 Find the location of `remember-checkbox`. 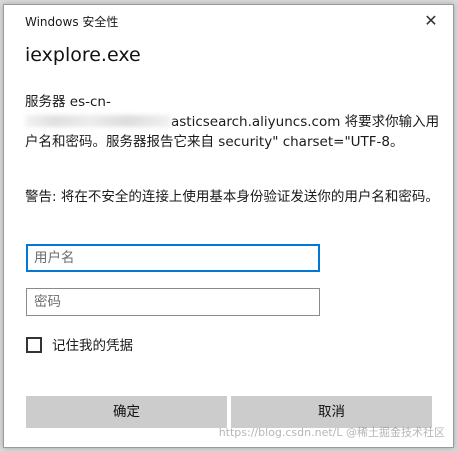

remember-checkbox is located at coordinates (34, 345).